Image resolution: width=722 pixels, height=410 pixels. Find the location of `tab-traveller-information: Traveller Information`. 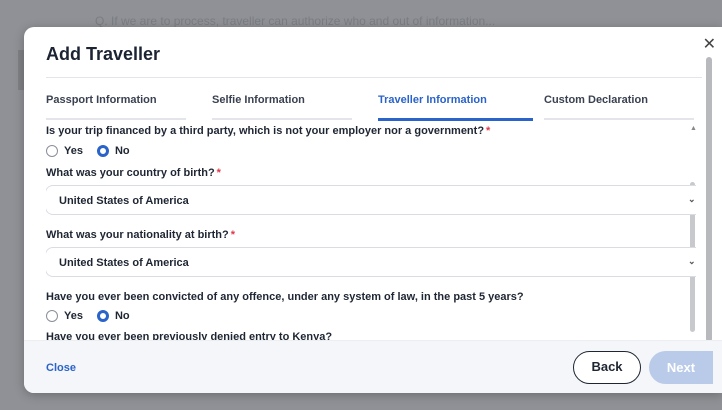

tab-traveller-information: Traveller Information is located at coordinates (455, 104).